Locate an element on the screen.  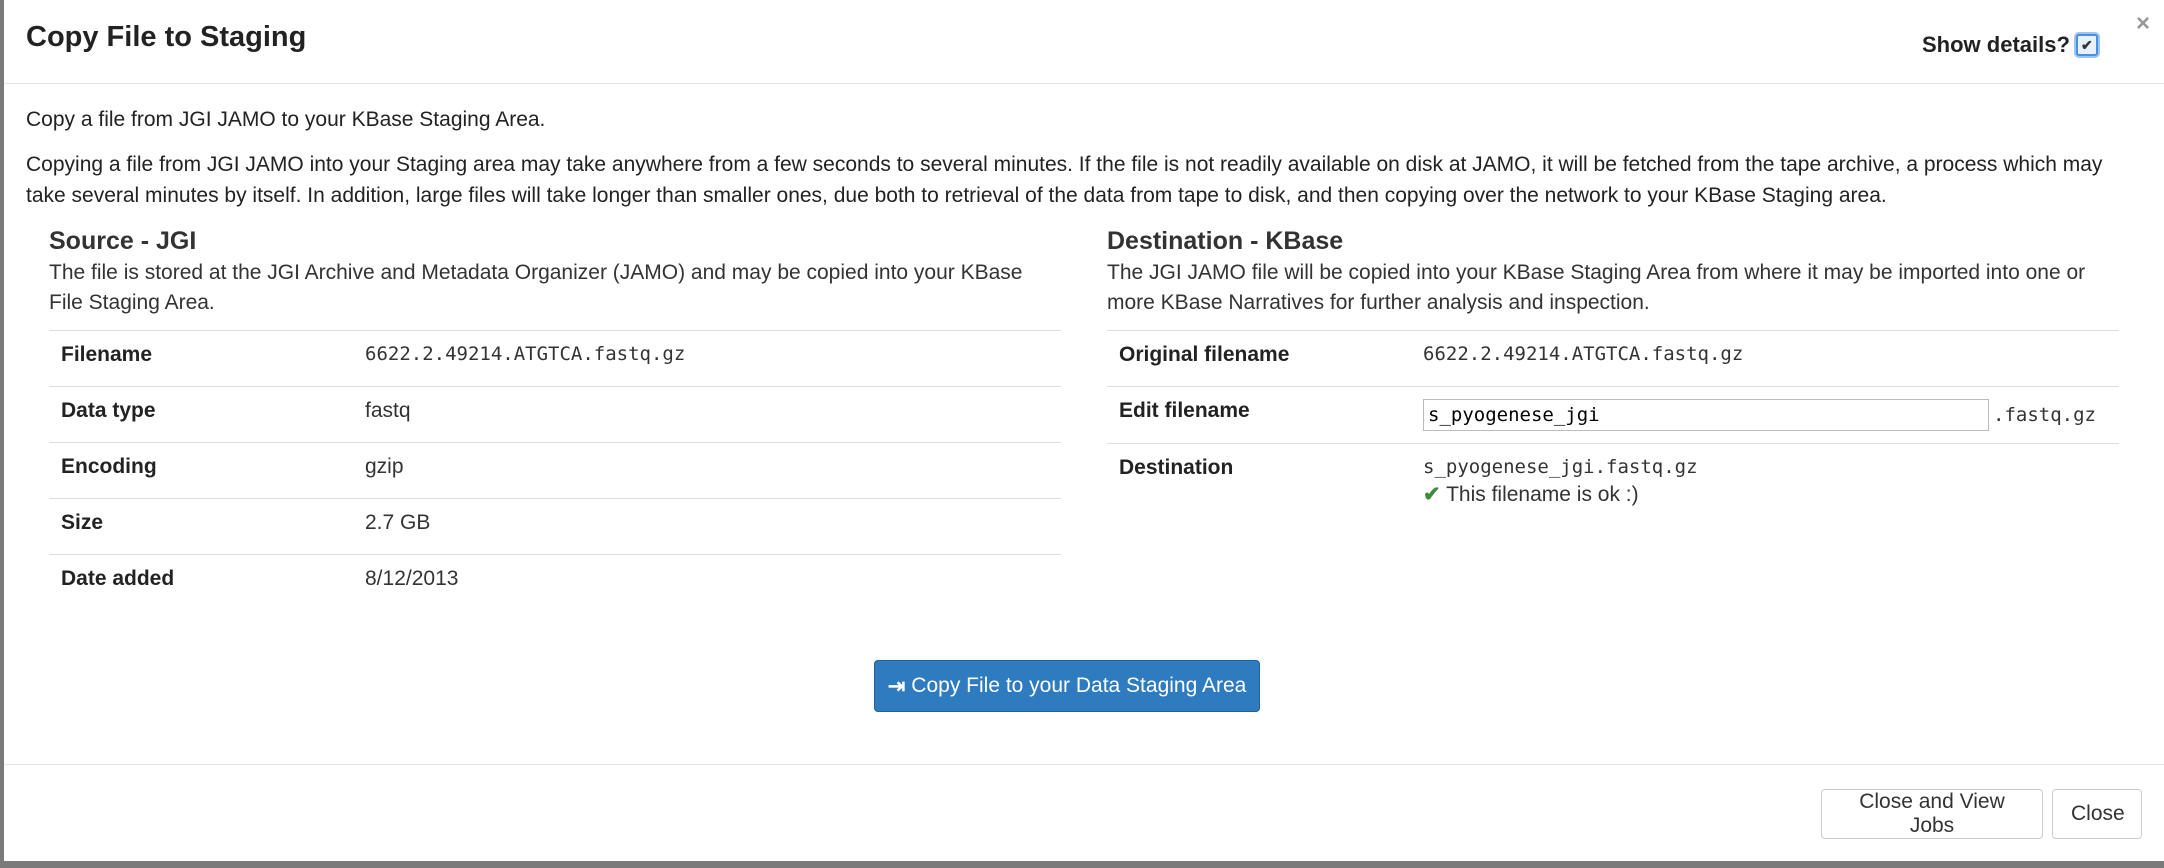
table-row: Encoding gzip is located at coordinates (555, 470).